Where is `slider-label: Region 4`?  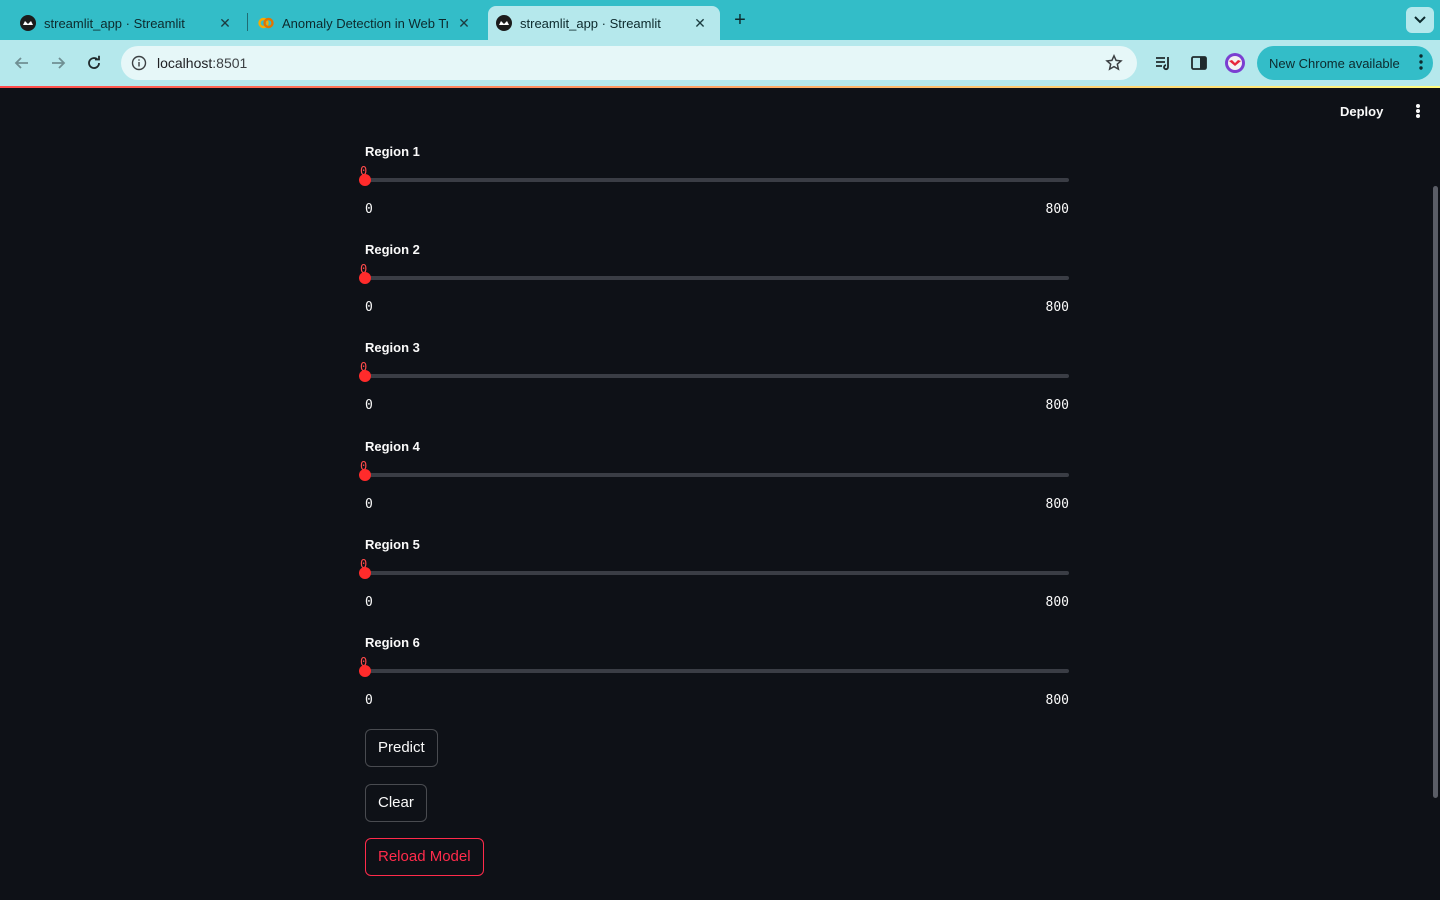 slider-label: Region 4 is located at coordinates (392, 446).